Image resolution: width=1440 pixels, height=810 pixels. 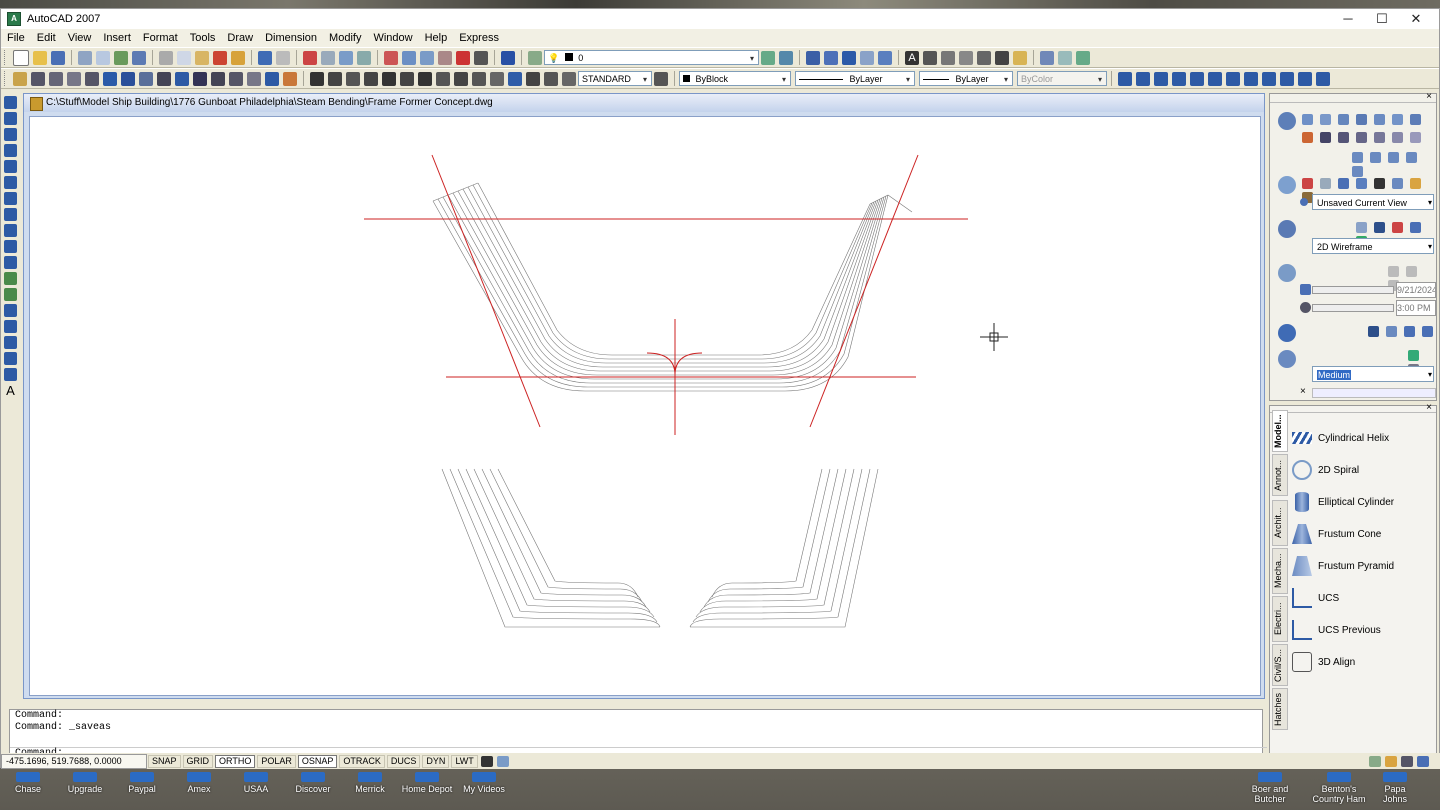 I want to click on move-icon, so click(x=110, y=78).